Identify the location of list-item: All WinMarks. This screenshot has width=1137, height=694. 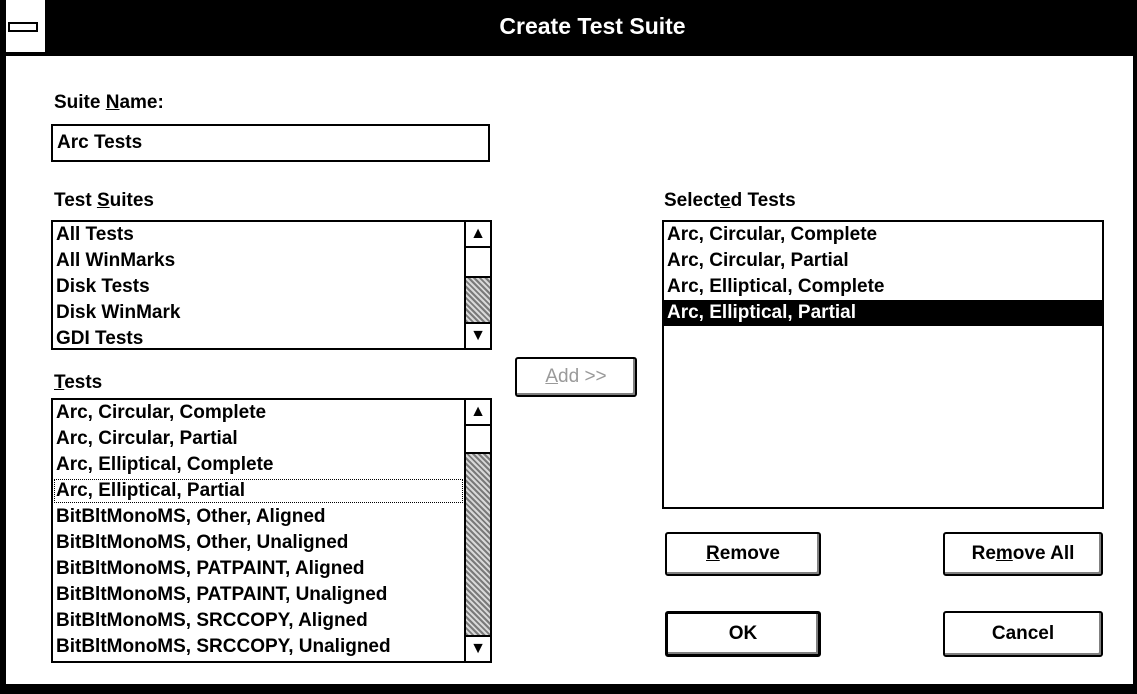
(258, 261).